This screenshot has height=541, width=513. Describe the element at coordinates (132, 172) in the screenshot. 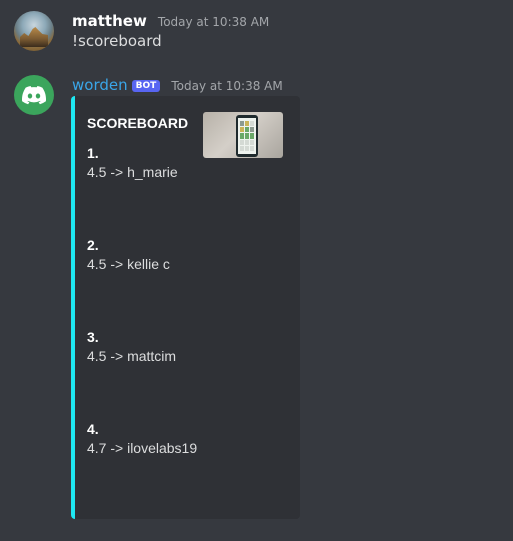

I see `entry-value: 4.5 -> h_marie` at that location.